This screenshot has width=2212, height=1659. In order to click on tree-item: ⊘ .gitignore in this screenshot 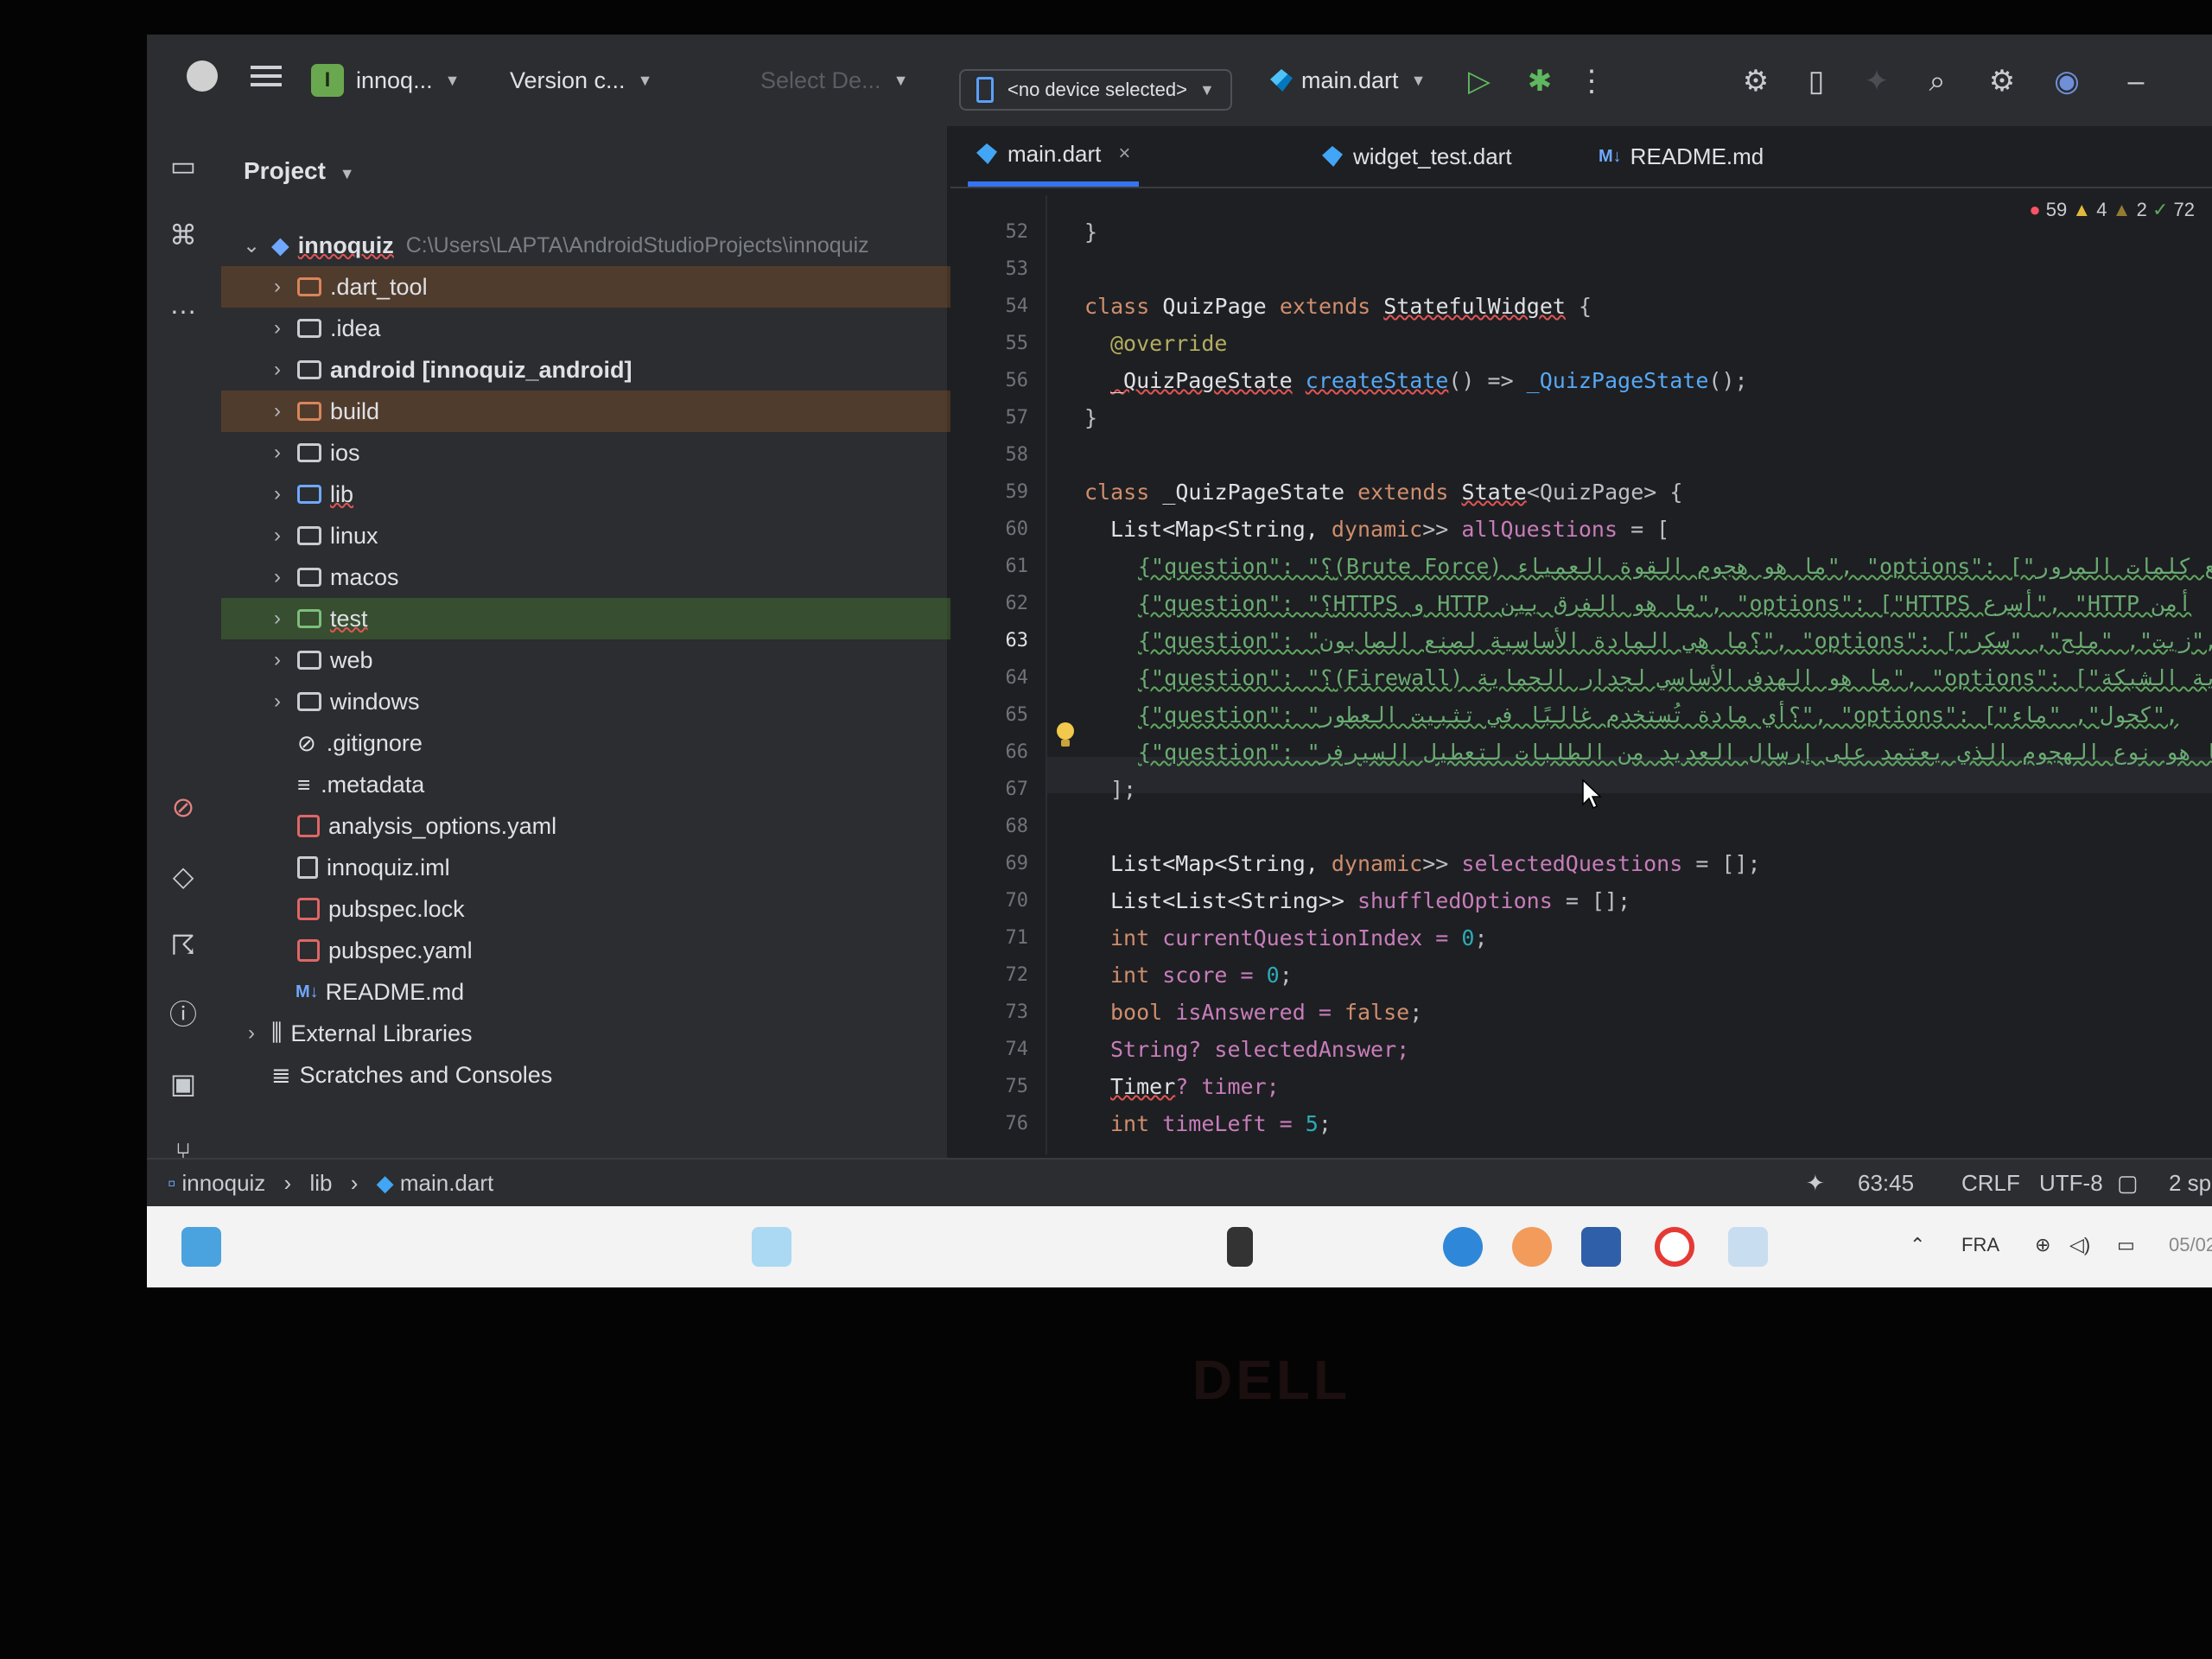, I will do `click(622, 743)`.